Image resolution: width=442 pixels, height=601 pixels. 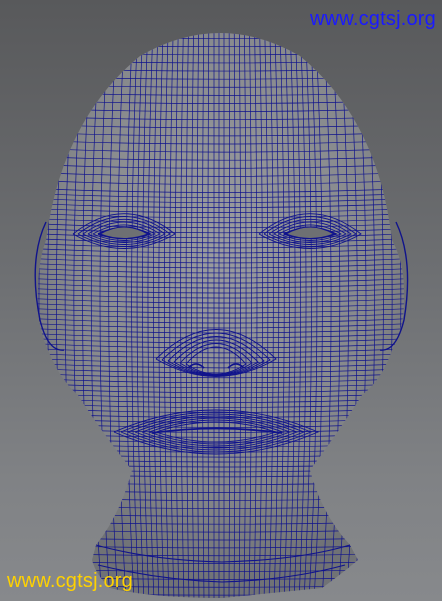 I want to click on watermark-top: www.cgtsj.org, so click(x=373, y=19).